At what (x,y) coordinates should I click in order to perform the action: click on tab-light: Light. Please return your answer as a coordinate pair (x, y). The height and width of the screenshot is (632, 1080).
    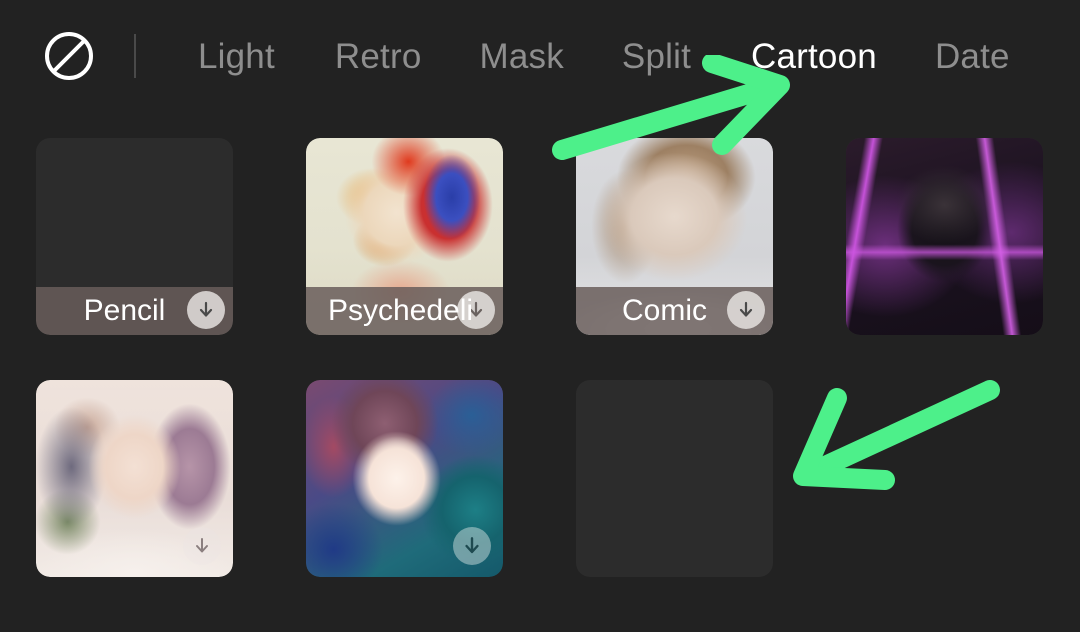
    Looking at the image, I should click on (236, 56).